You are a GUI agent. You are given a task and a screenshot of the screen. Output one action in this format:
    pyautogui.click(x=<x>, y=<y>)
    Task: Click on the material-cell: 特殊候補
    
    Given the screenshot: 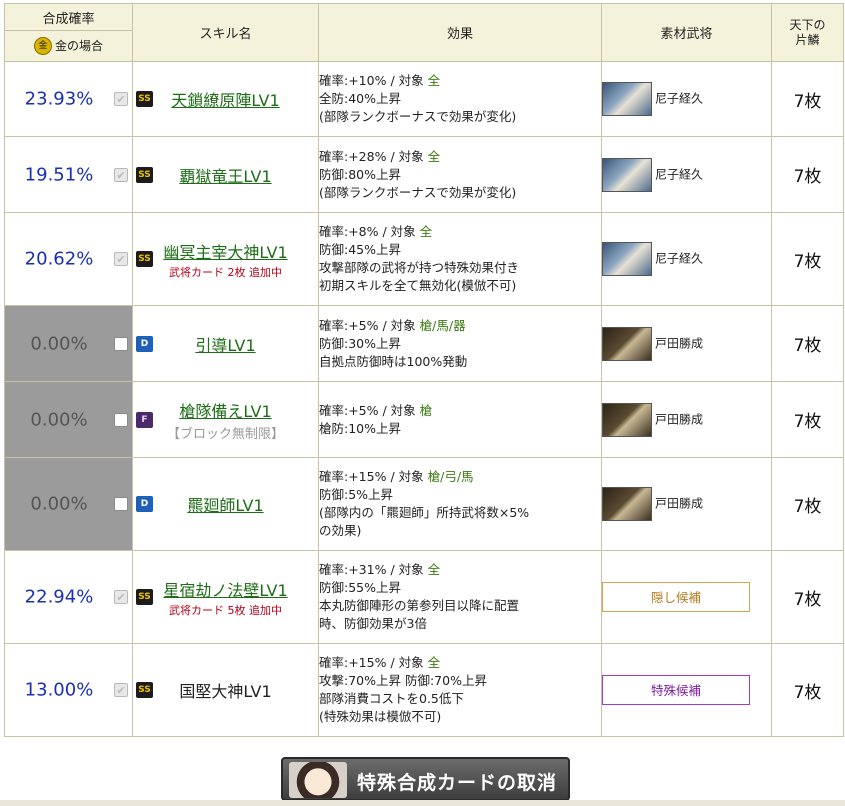 What is the action you would take?
    pyautogui.click(x=686, y=690)
    